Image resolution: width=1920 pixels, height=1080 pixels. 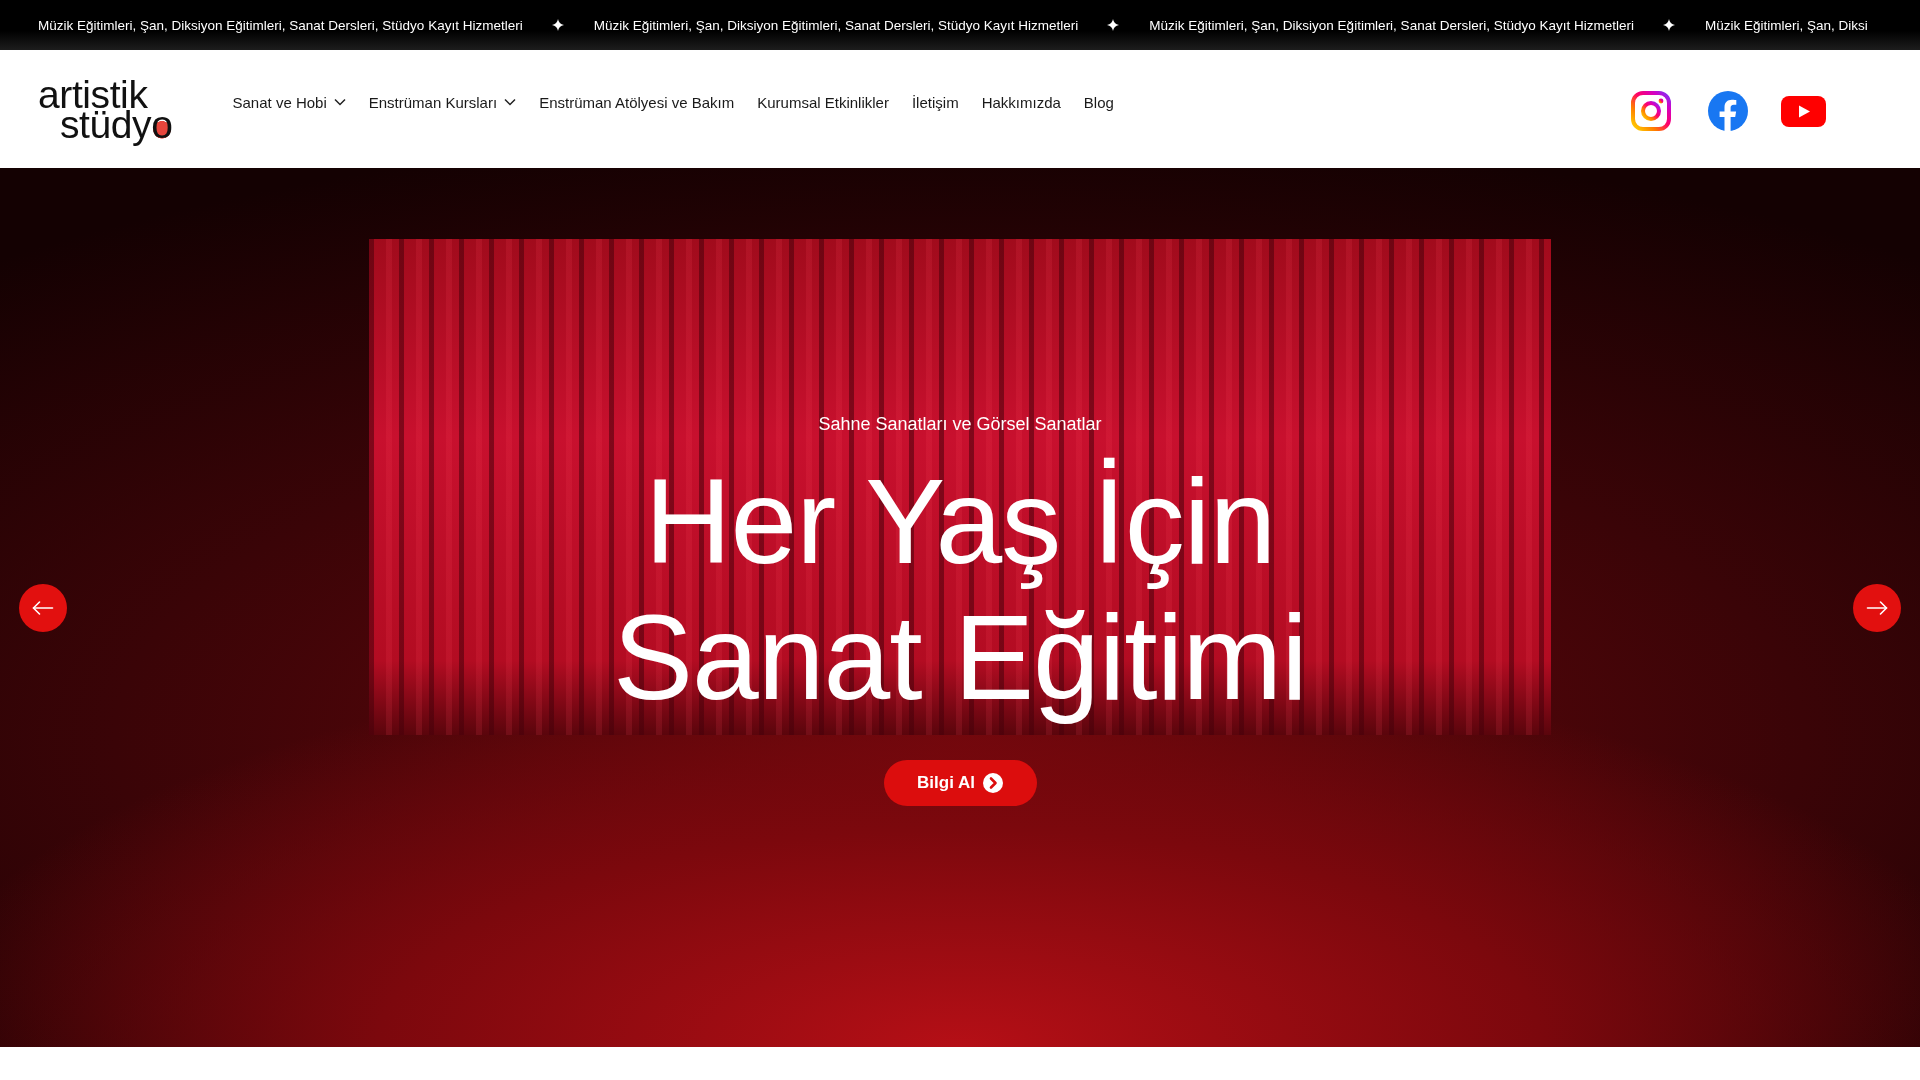 What do you see at coordinates (960, 589) in the screenshot?
I see `hero-headline: Her Yaş İçin Sanat Eğitimi` at bounding box center [960, 589].